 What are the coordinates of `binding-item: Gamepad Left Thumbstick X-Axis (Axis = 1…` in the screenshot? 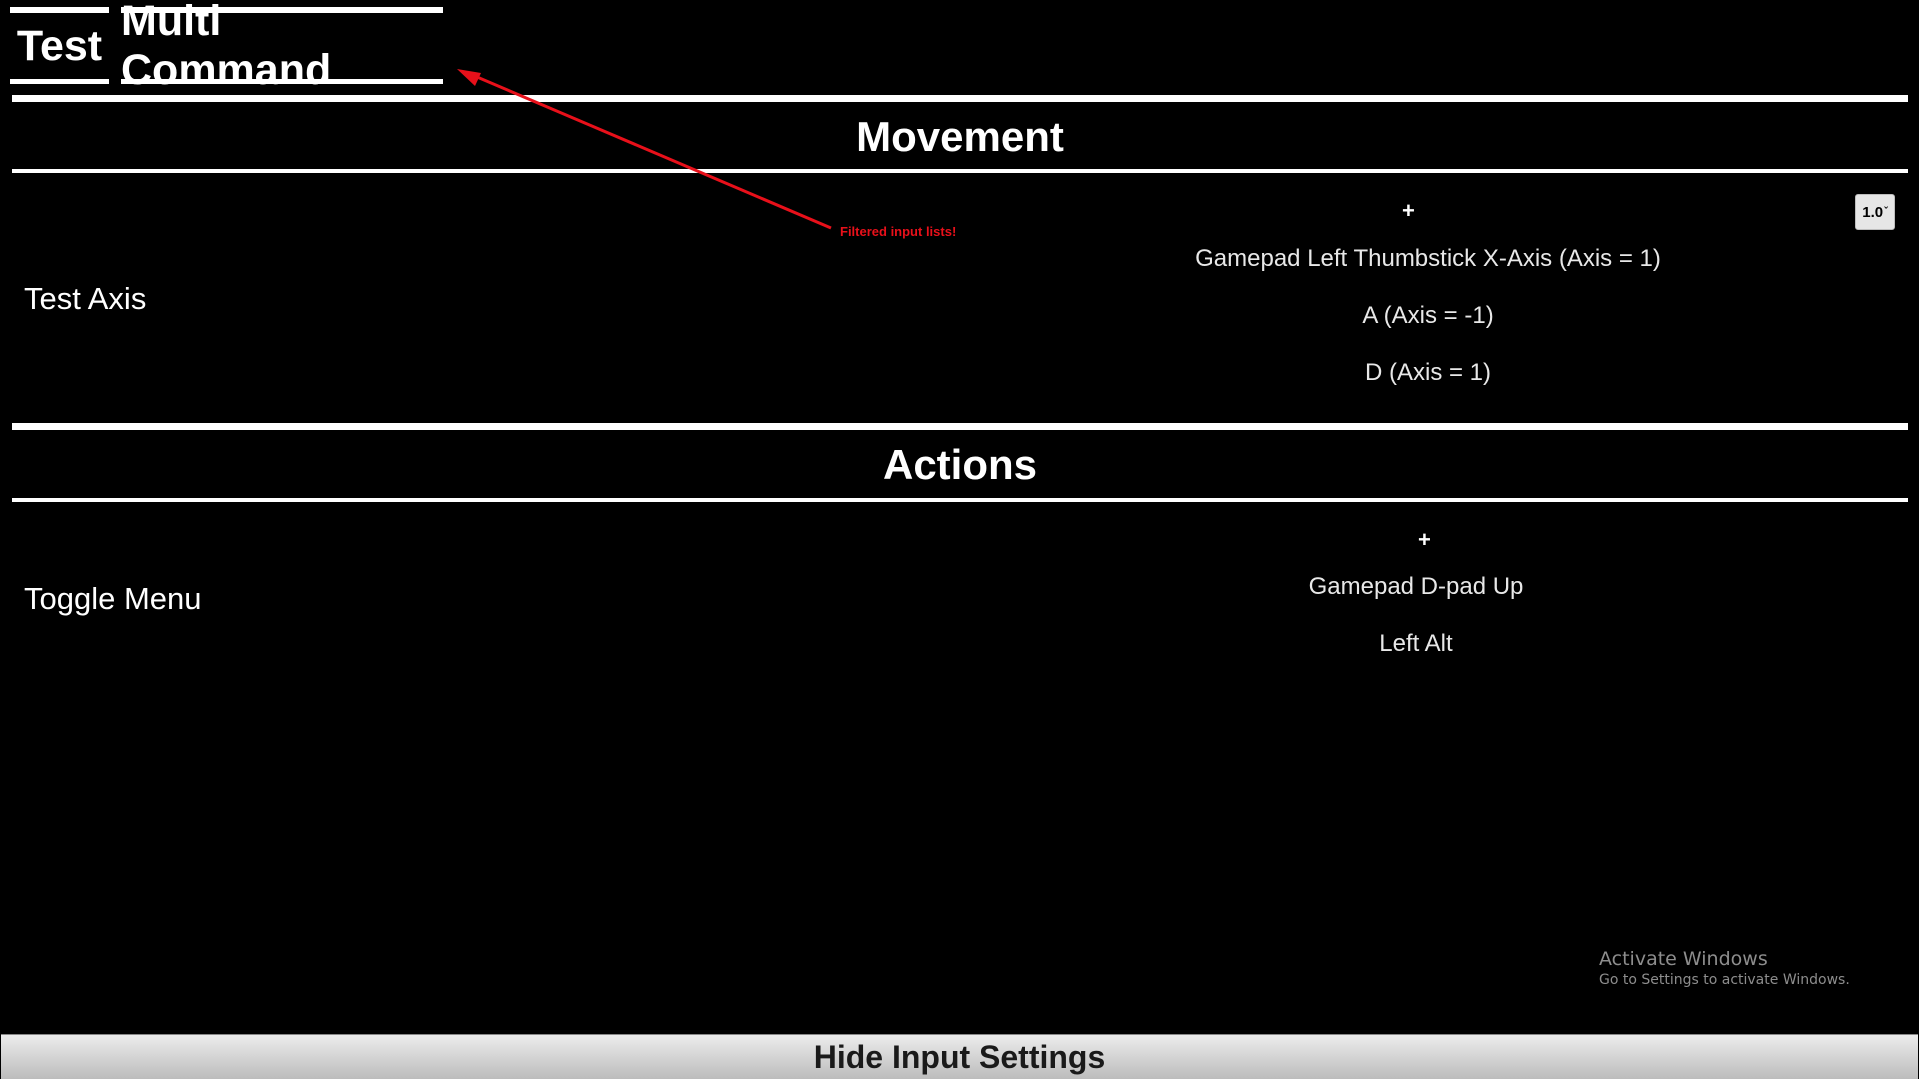 It's located at (1428, 259).